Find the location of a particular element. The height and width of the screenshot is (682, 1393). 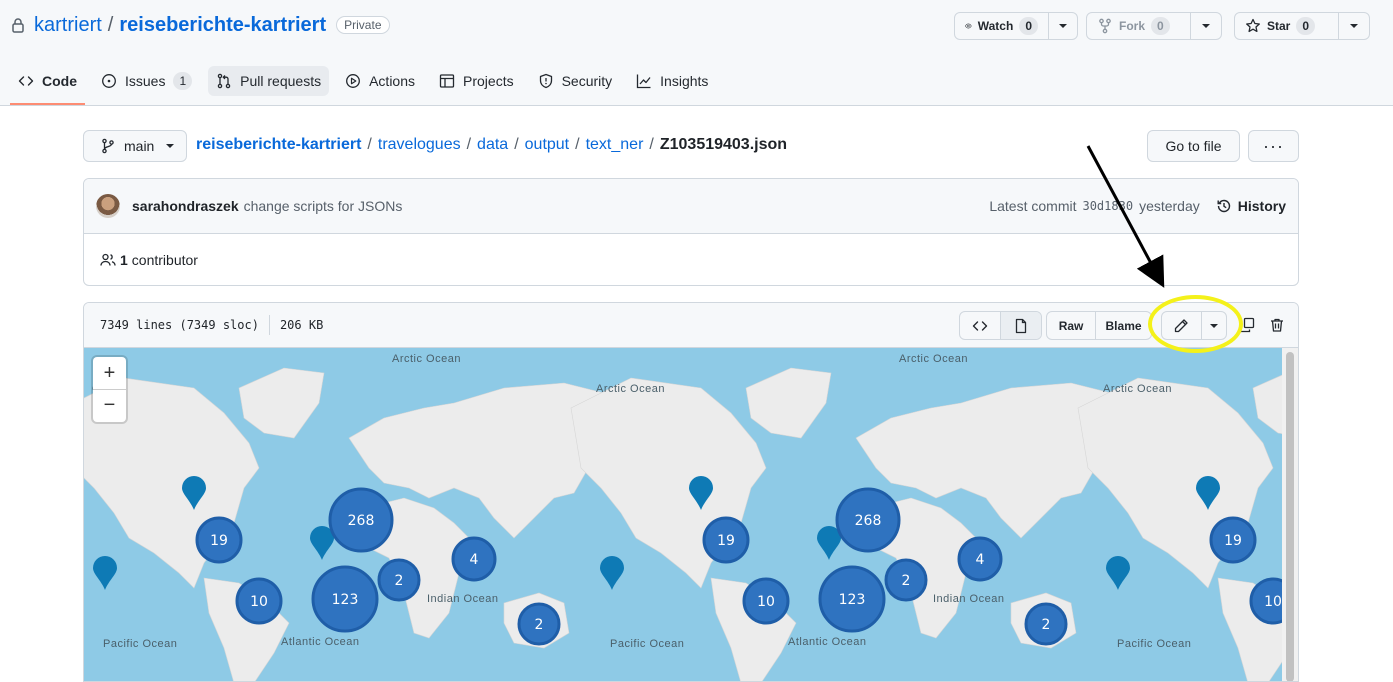

star-button: Star 0 is located at coordinates (1287, 26).